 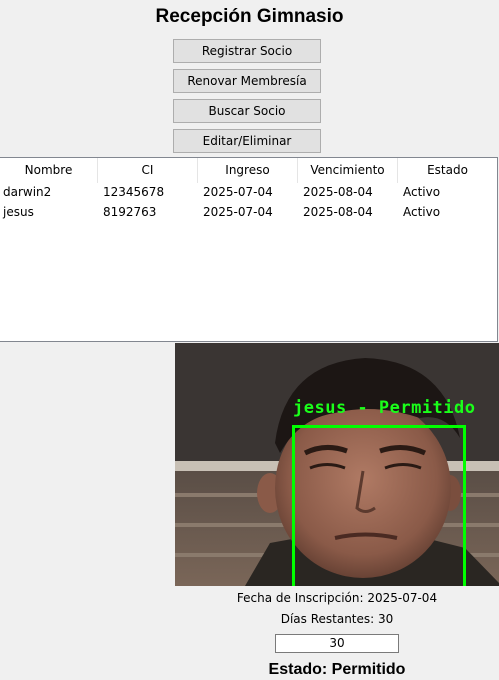 I want to click on days-remaining-label: Días Restantes: 30, so click(x=337, y=619).